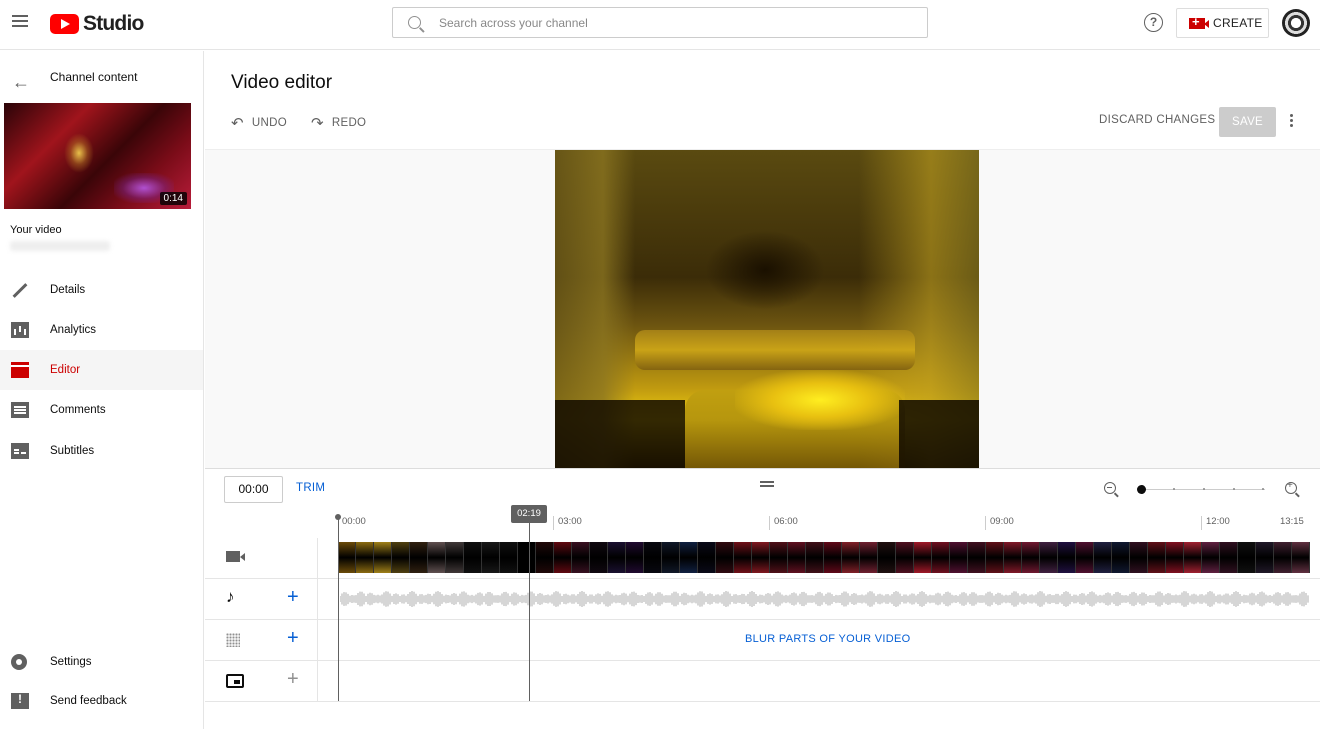 The width and height of the screenshot is (1320, 729). I want to click on music-note-icon: ♪, so click(230, 596).